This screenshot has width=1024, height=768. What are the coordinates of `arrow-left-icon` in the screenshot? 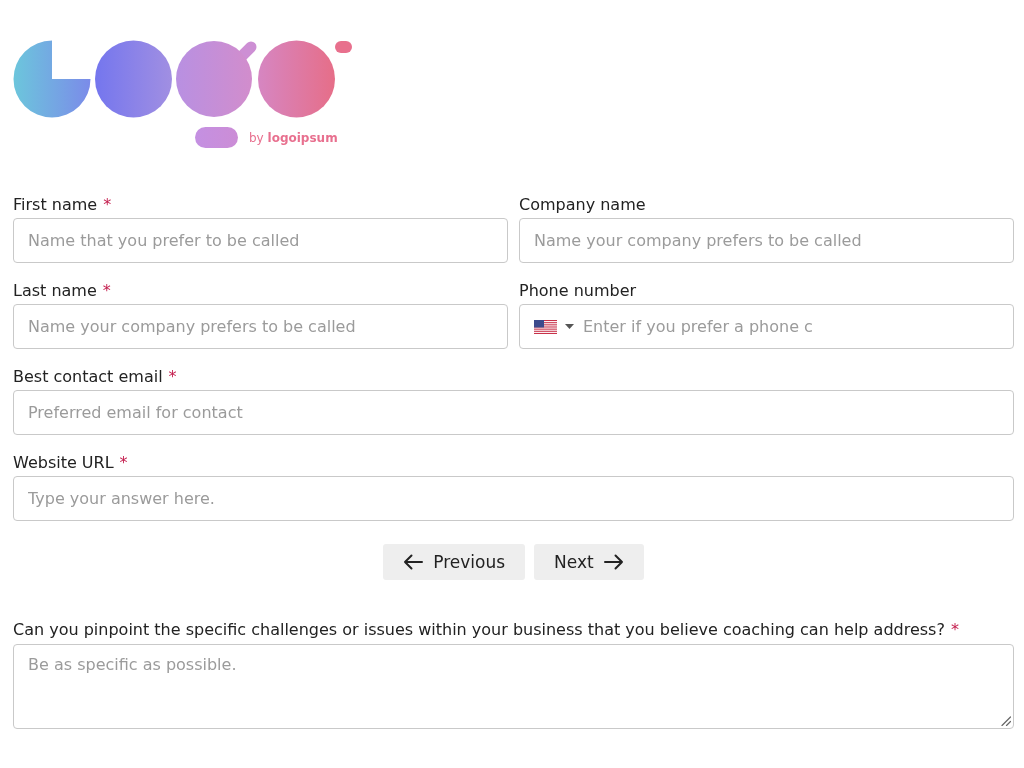 It's located at (413, 562).